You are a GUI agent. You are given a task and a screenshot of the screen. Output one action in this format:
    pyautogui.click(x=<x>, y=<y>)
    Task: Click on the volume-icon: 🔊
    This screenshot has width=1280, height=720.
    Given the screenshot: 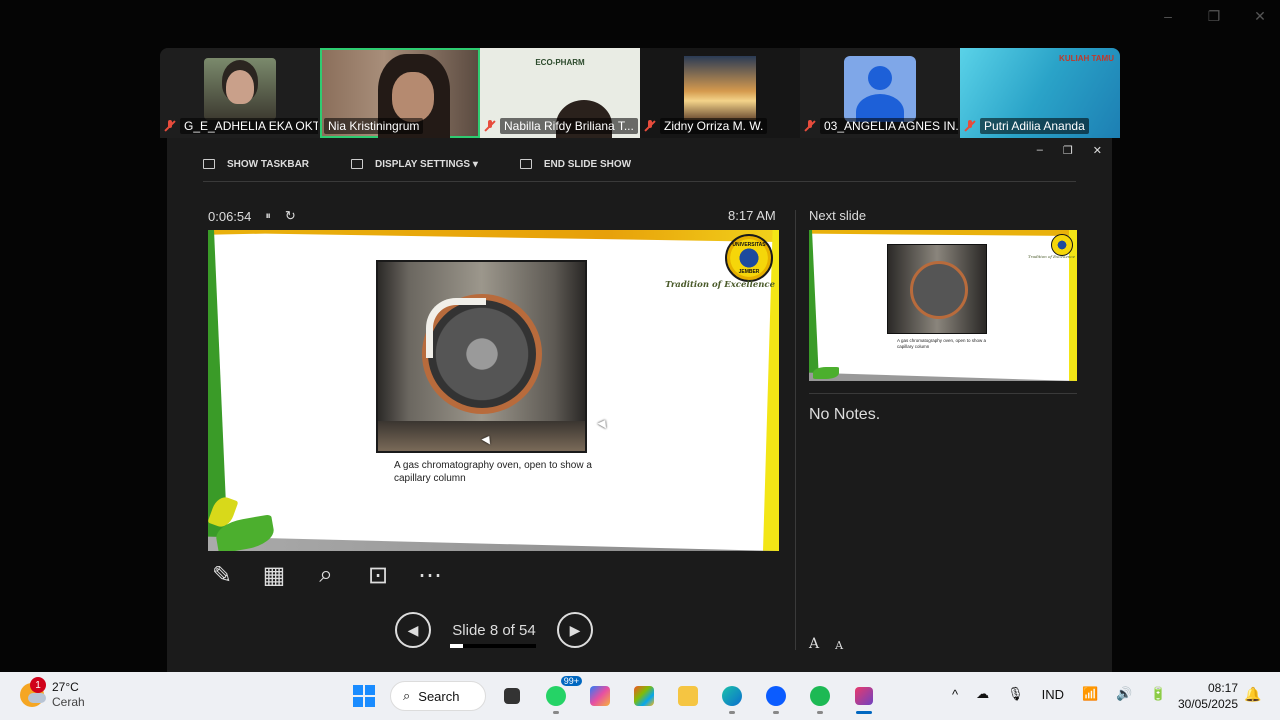 What is the action you would take?
    pyautogui.click(x=1124, y=694)
    